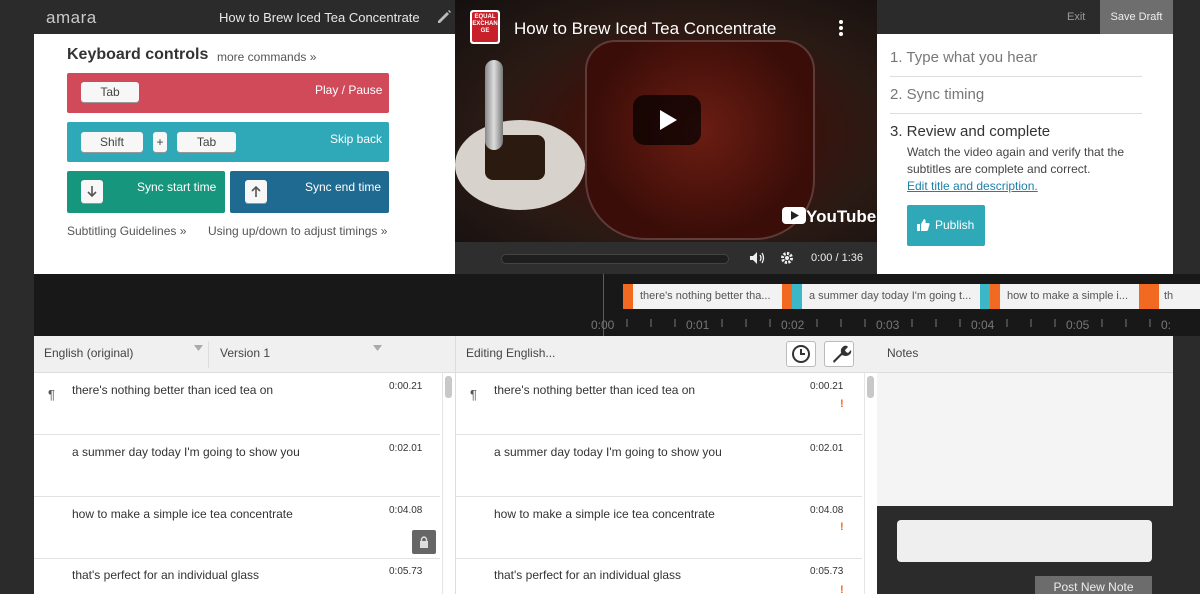 Image resolution: width=1200 pixels, height=594 pixels. What do you see at coordinates (245, 353) in the screenshot?
I see `version-select: Version 1` at bounding box center [245, 353].